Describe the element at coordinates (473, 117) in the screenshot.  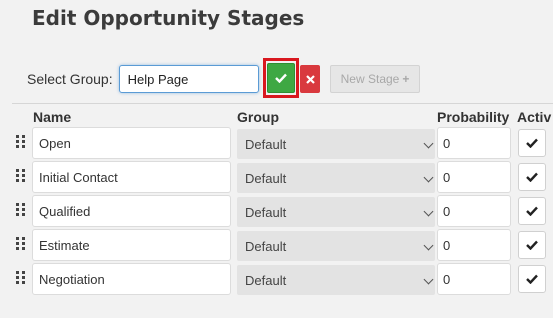
I see `column-header-probability: Probability` at that location.